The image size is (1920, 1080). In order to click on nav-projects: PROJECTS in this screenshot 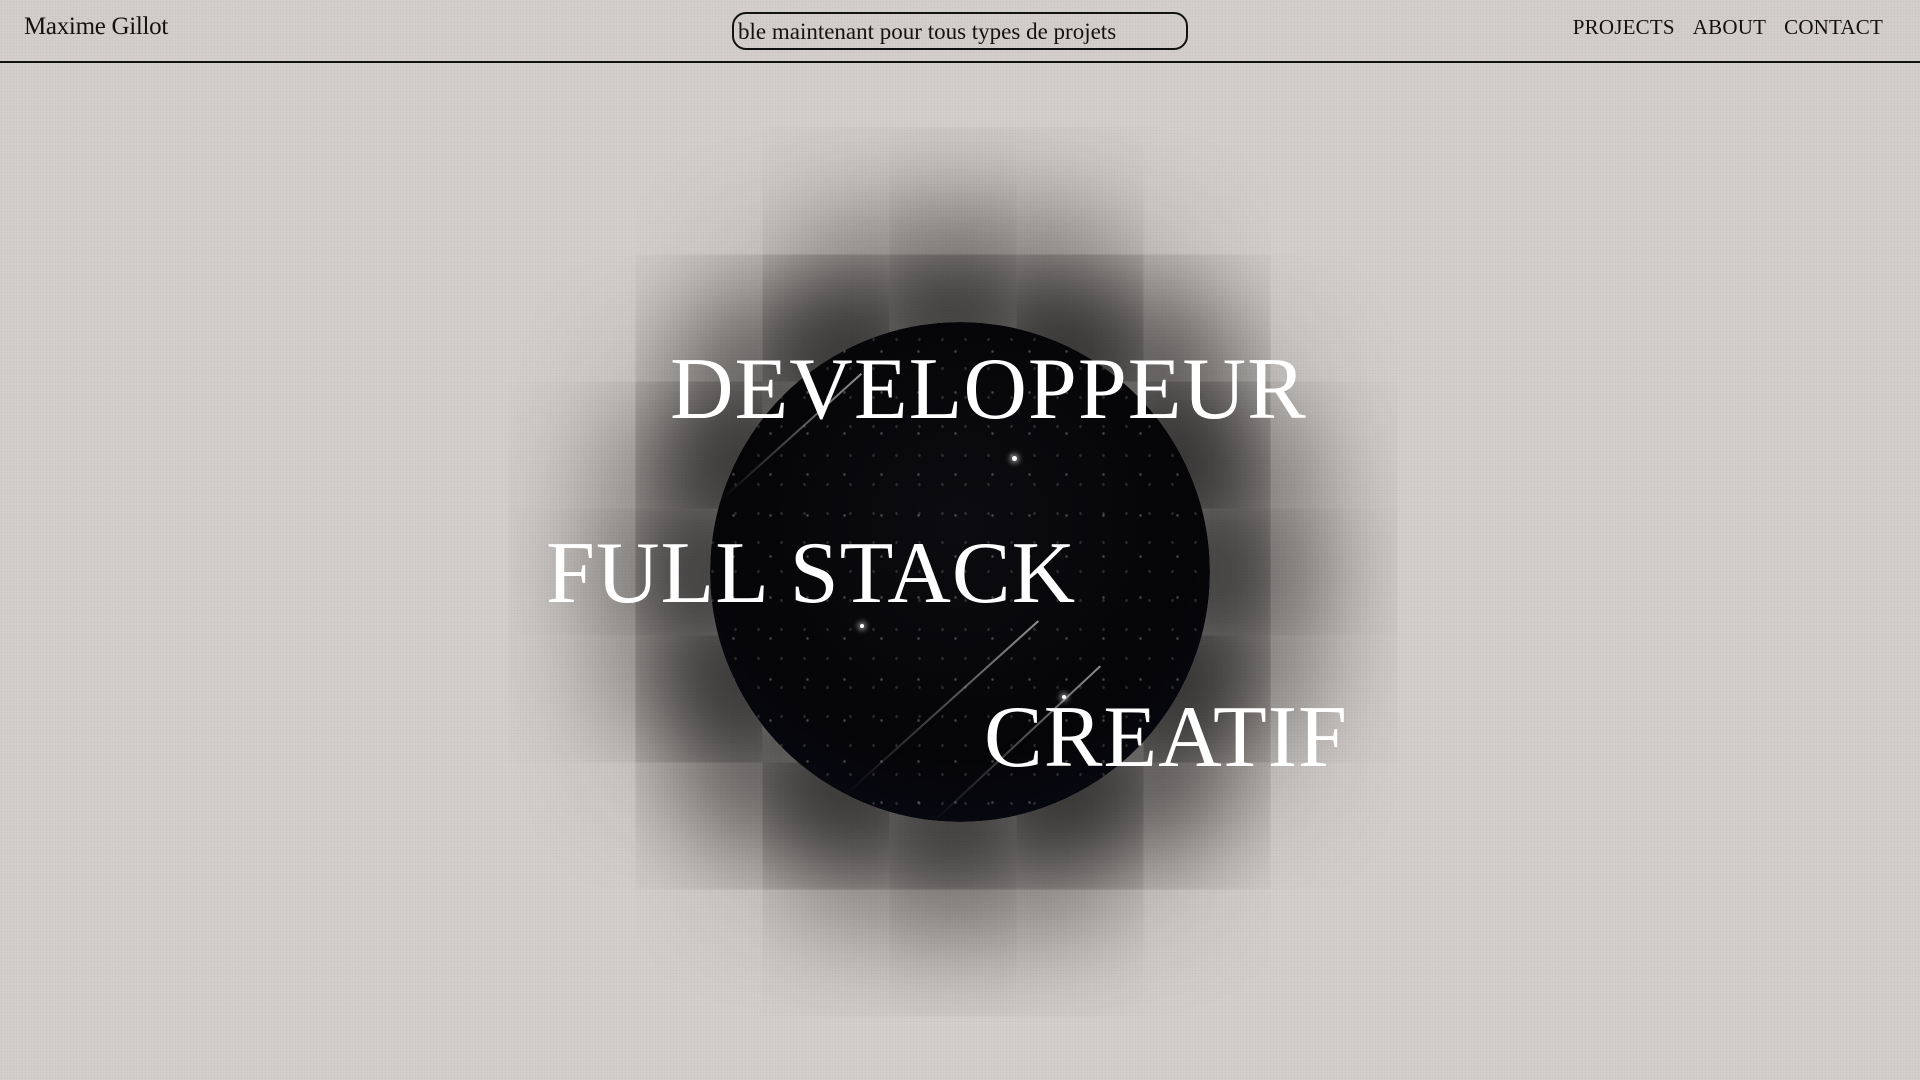, I will do `click(1624, 27)`.